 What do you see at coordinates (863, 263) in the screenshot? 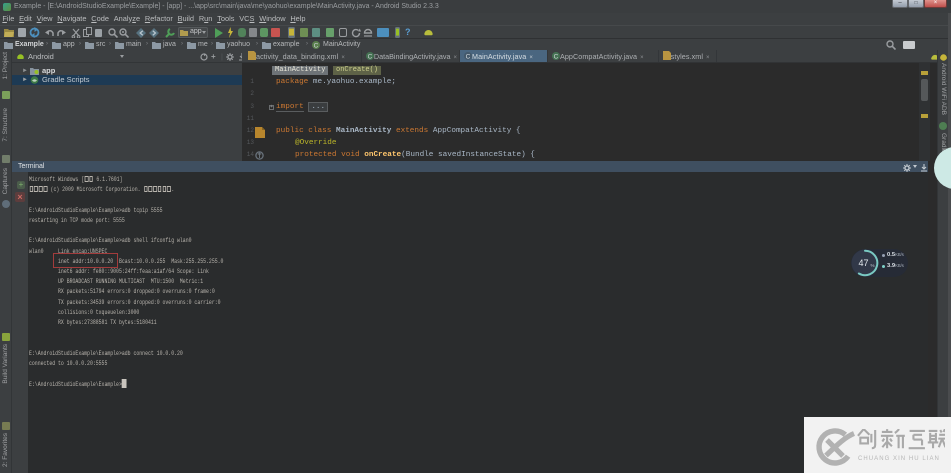
I see `svg-text: 47` at bounding box center [863, 263].